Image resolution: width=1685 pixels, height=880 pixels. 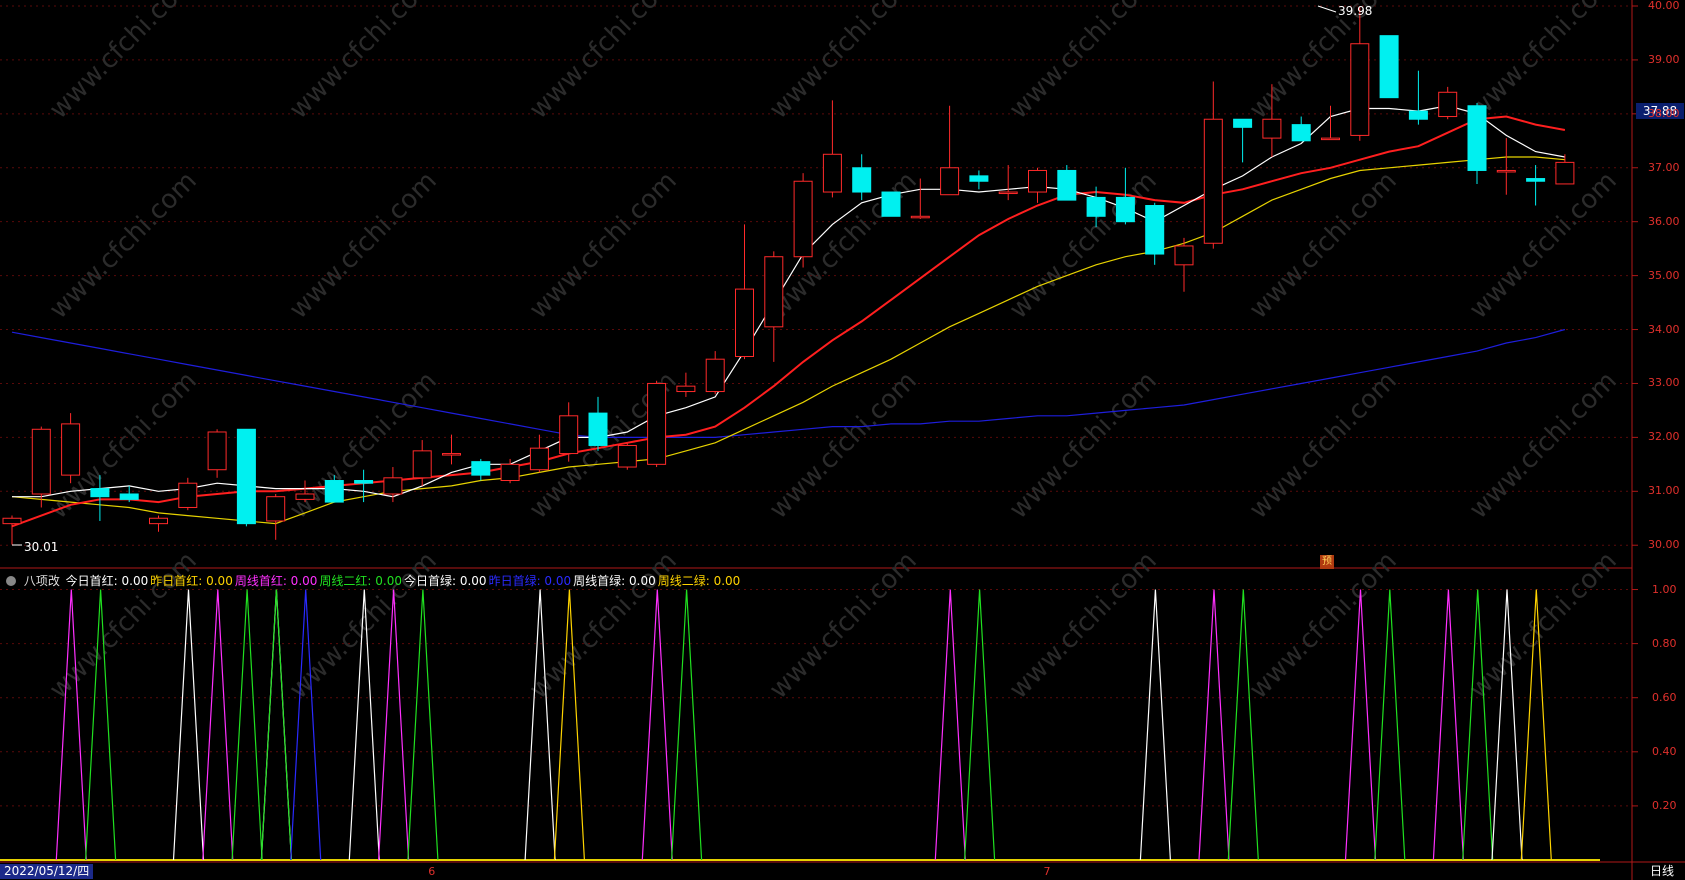 I want to click on price-tick-label: 33.00, so click(x=1664, y=383).